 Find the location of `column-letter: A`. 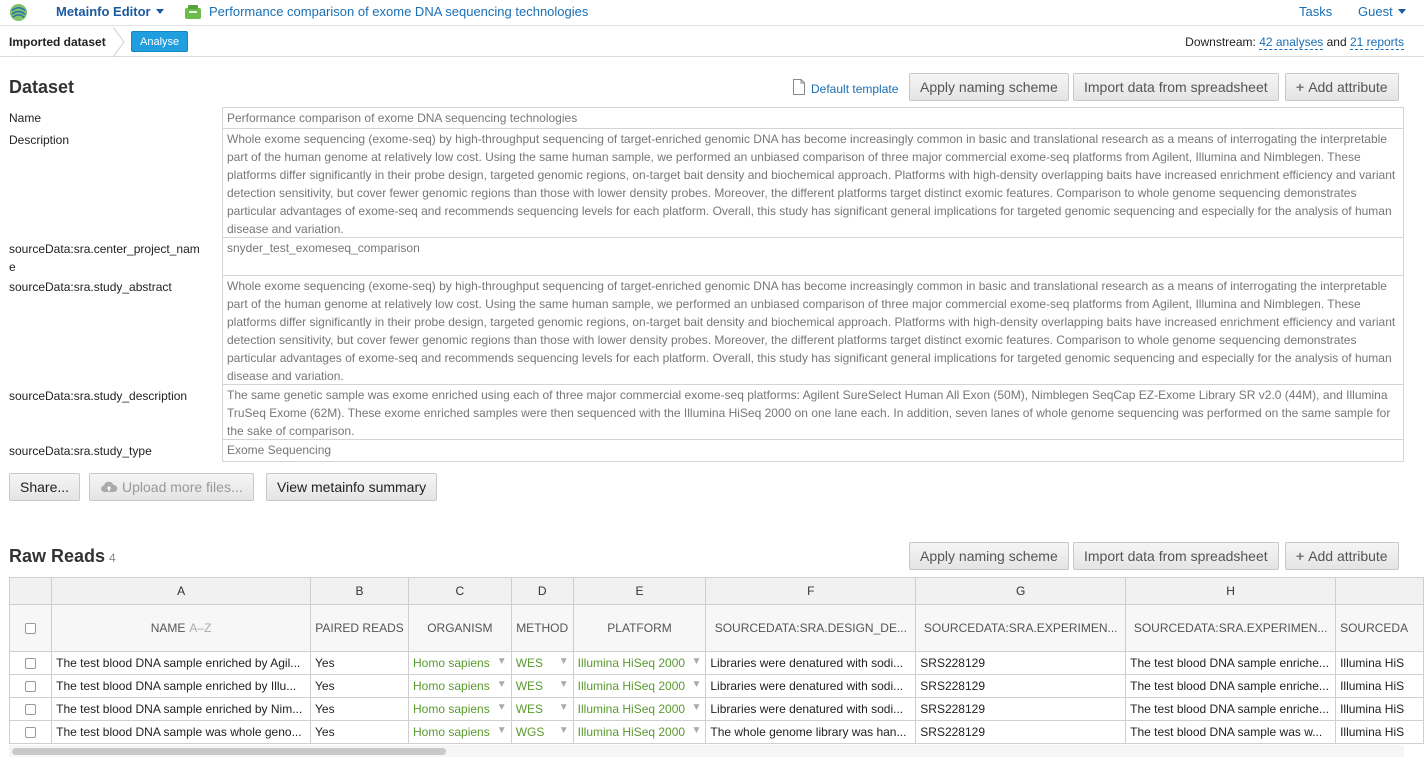

column-letter: A is located at coordinates (181, 591).